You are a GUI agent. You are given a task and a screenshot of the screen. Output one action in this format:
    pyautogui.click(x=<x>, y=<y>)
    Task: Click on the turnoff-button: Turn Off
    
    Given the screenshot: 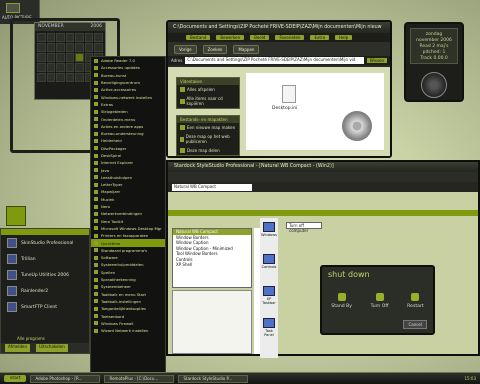 What is the action you would take?
    pyautogui.click(x=380, y=301)
    